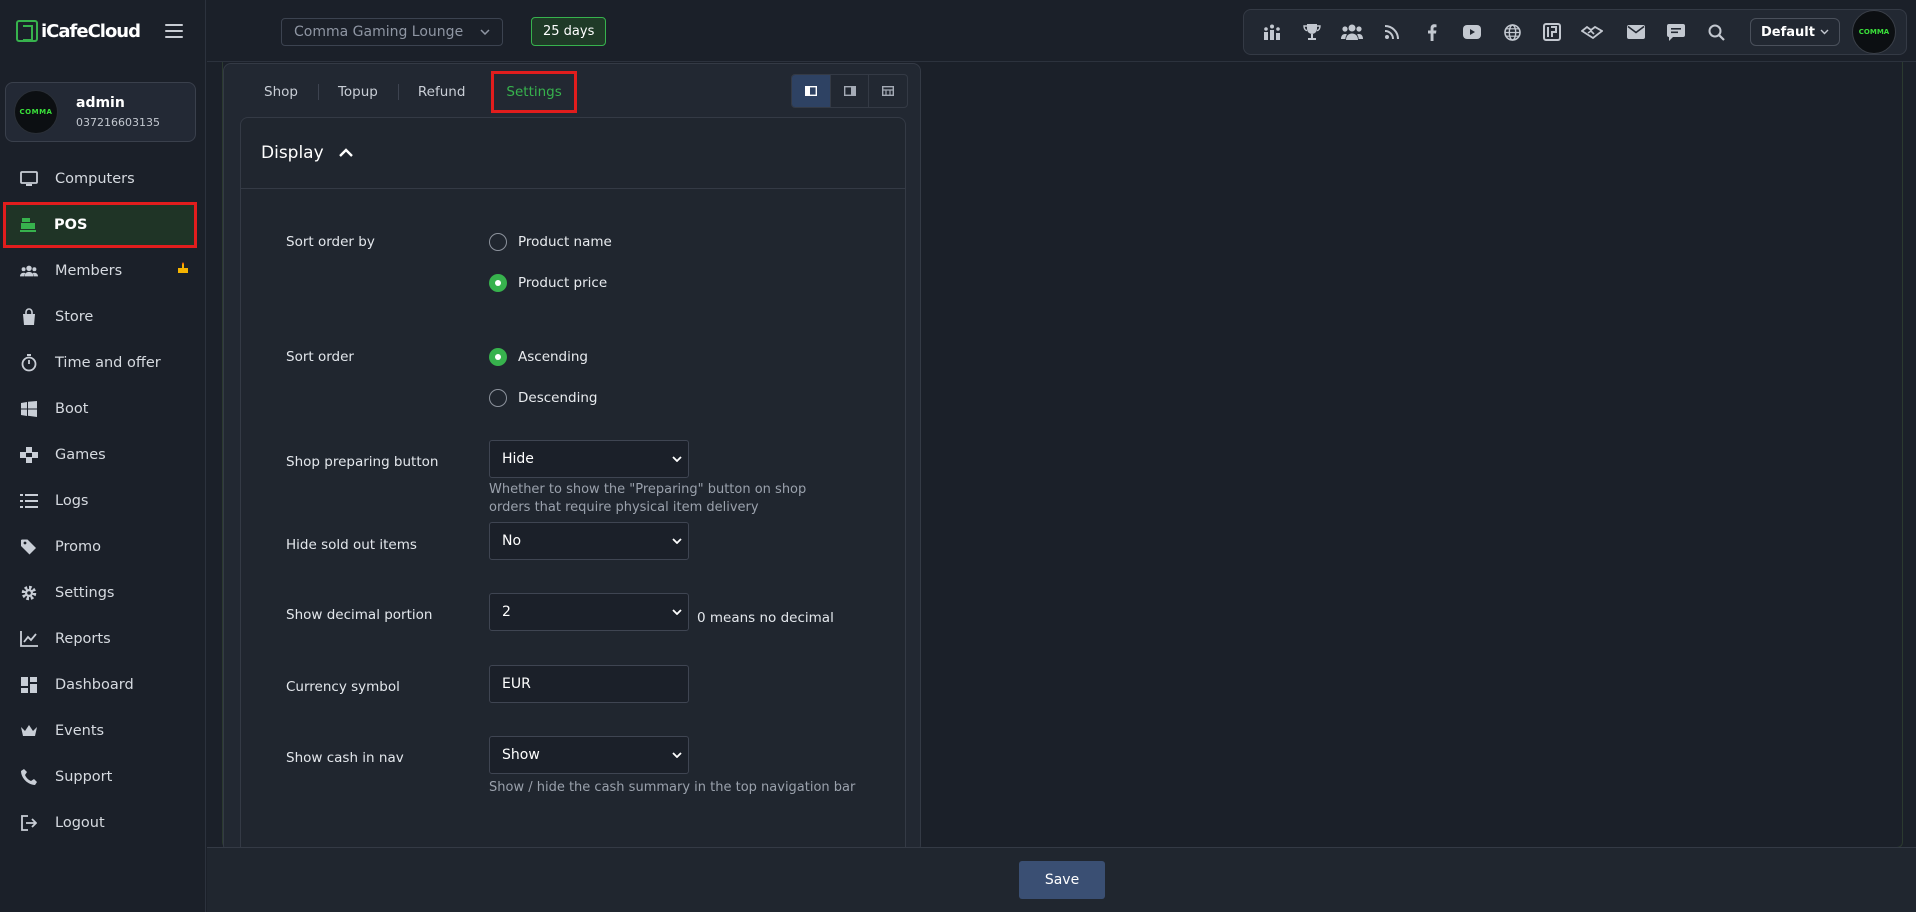 The image size is (1916, 912). What do you see at coordinates (589, 541) in the screenshot?
I see `hide-sold-out-select: No` at bounding box center [589, 541].